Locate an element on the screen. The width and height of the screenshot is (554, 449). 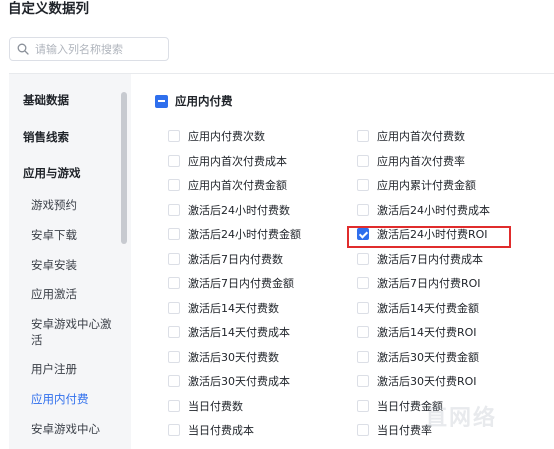
column-option-label: 应用内首次付费数 is located at coordinates (421, 136).